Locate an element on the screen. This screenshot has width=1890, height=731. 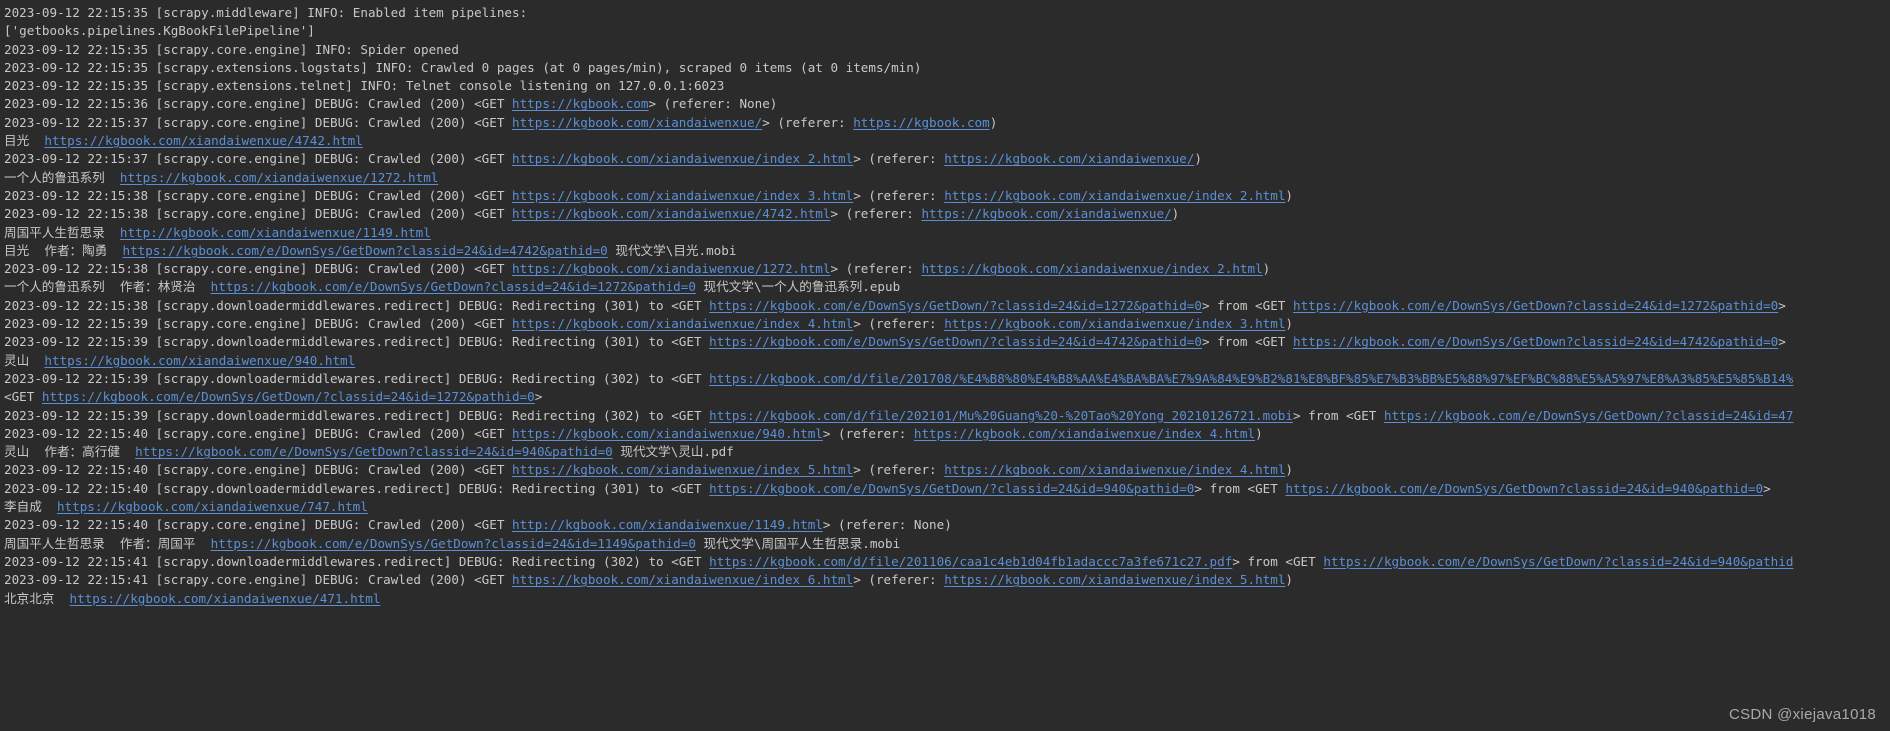
log-cjk-text: 作者：林贤治 is located at coordinates (157, 287).